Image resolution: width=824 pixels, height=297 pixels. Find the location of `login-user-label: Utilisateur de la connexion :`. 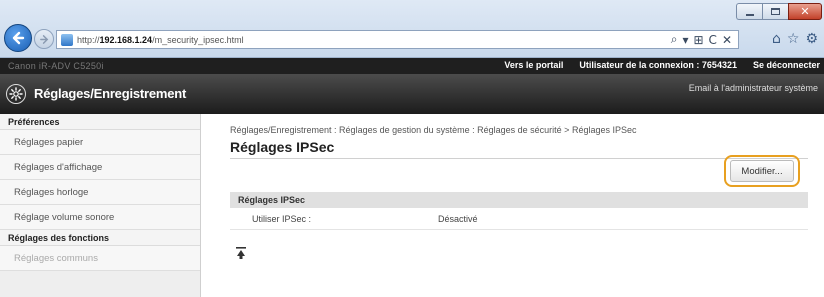

login-user-label: Utilisateur de la connexion : is located at coordinates (639, 65).